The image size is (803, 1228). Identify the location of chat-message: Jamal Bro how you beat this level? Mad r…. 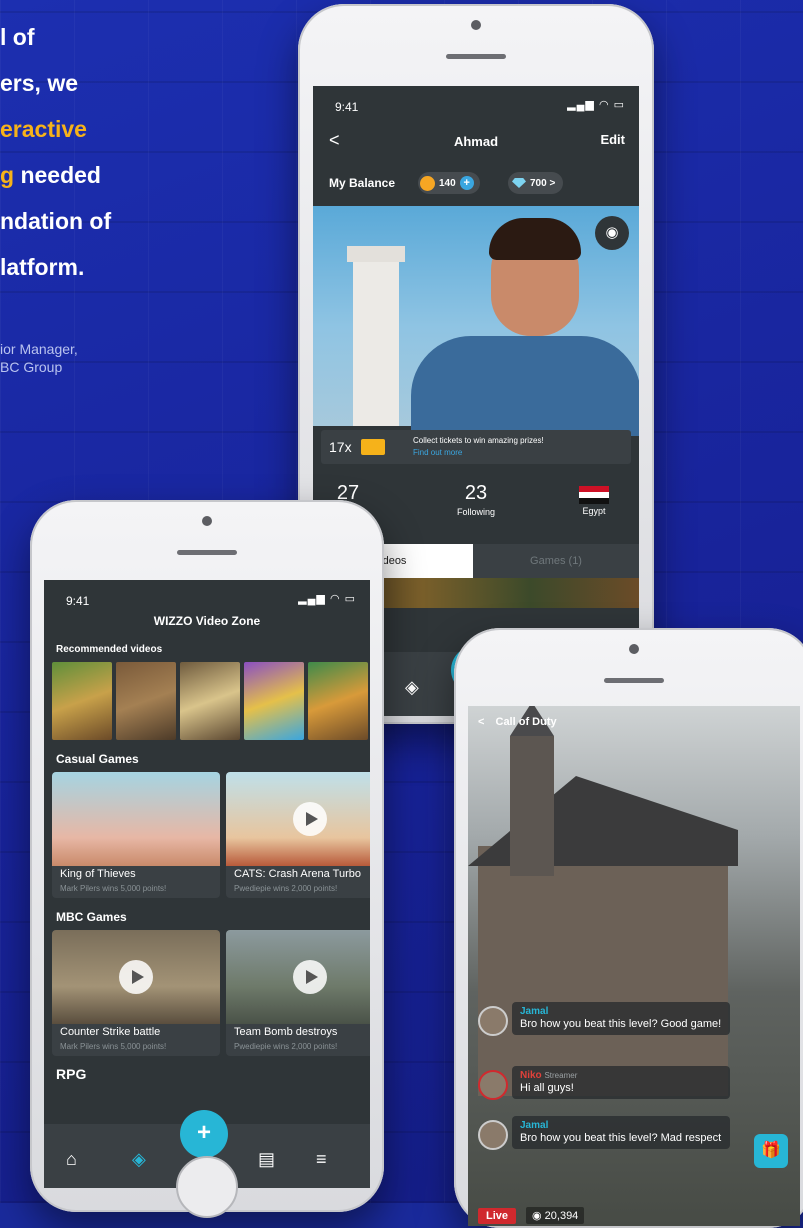
(602, 1148).